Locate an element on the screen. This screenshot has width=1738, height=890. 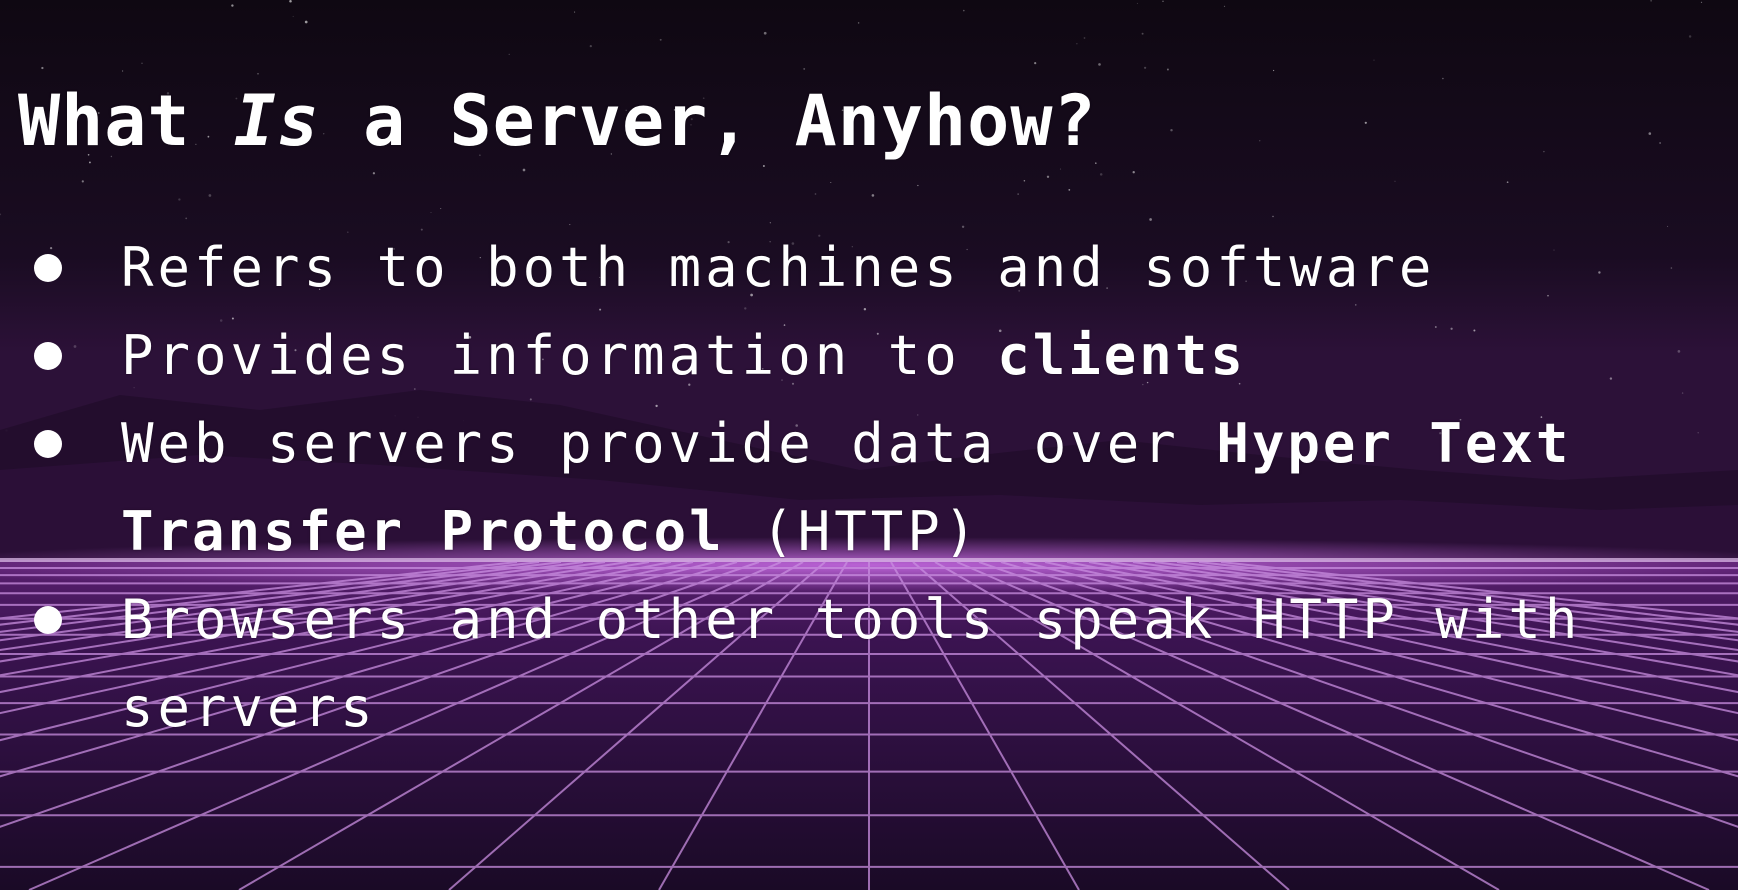
bullet-item: Provides information to clients is located at coordinates (869, 356).